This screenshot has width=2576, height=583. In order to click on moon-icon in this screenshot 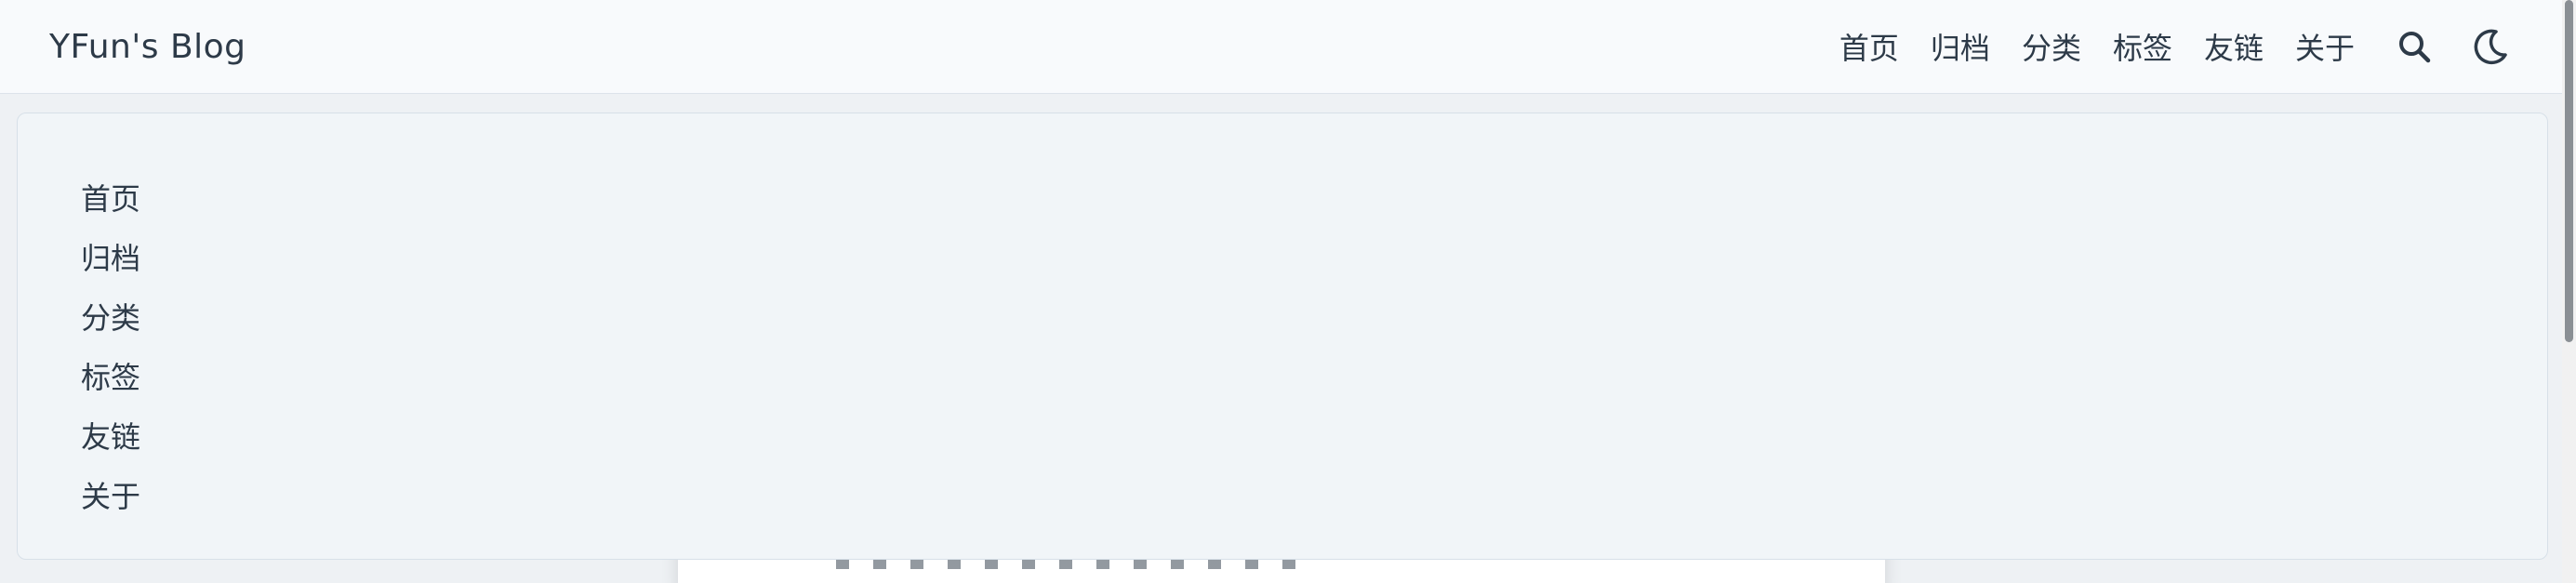, I will do `click(2490, 46)`.